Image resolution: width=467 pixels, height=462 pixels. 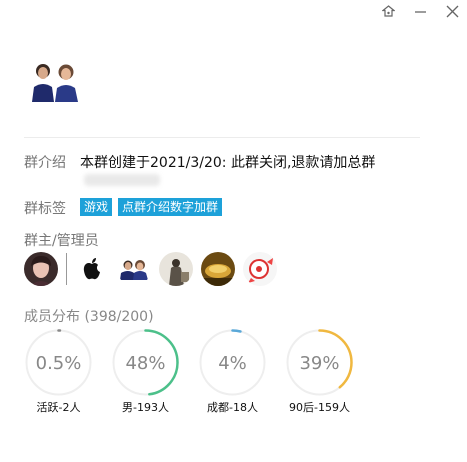 What do you see at coordinates (41, 269) in the screenshot?
I see `admin-avatar-owner` at bounding box center [41, 269].